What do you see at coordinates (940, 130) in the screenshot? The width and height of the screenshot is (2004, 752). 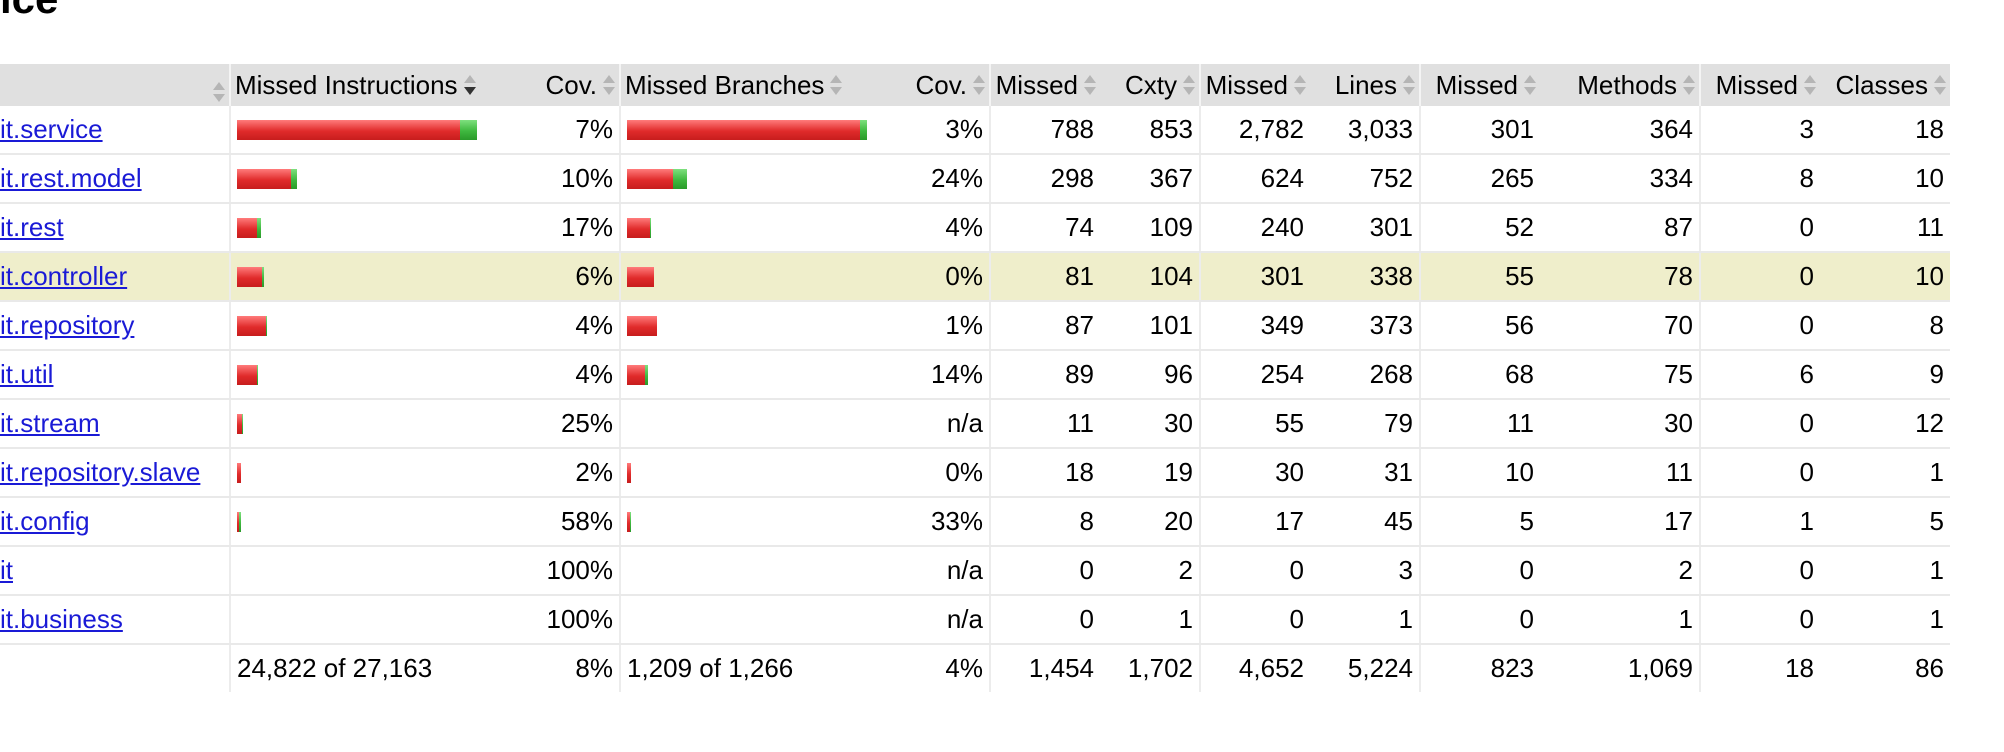 I see `branch-coverage: 3%` at bounding box center [940, 130].